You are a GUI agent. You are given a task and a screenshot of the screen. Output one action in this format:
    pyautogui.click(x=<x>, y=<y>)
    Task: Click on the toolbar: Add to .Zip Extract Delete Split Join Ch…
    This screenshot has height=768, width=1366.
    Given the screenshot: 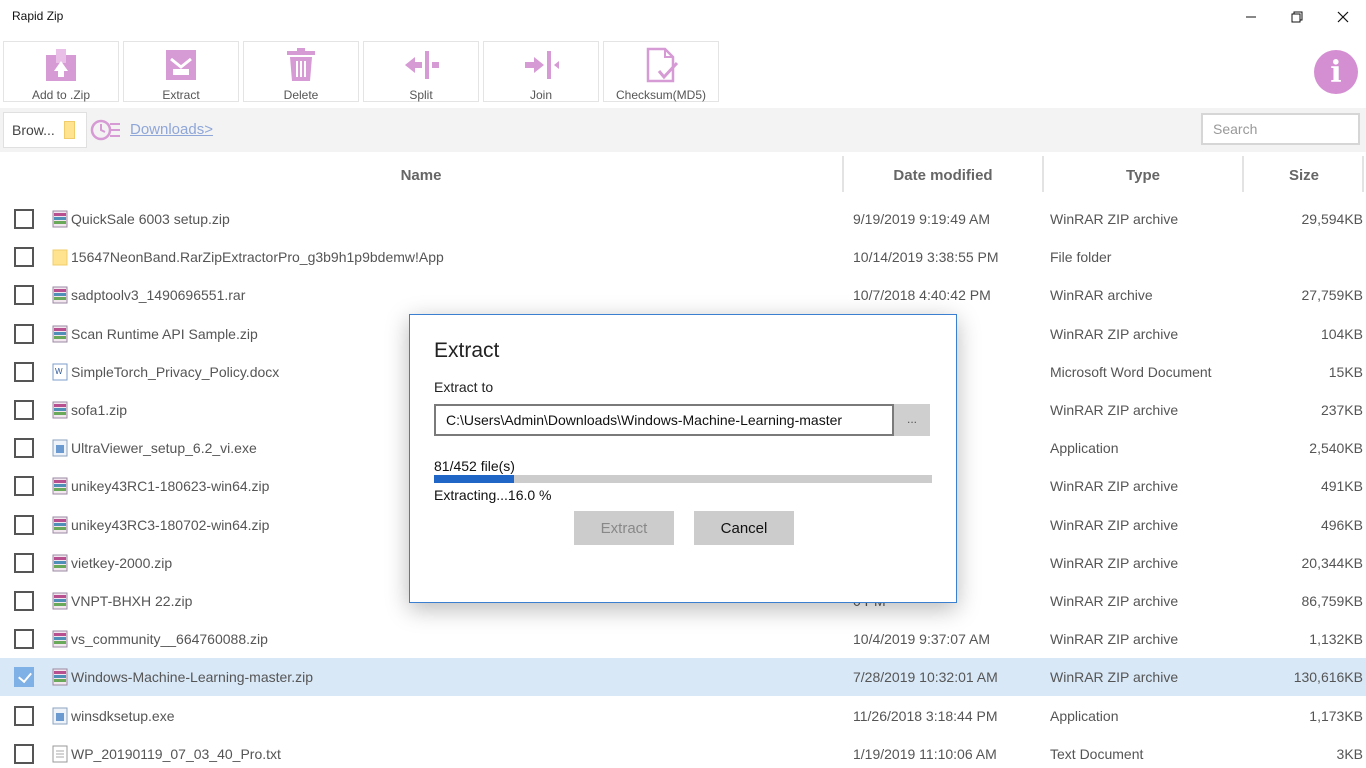 What is the action you would take?
    pyautogui.click(x=683, y=72)
    